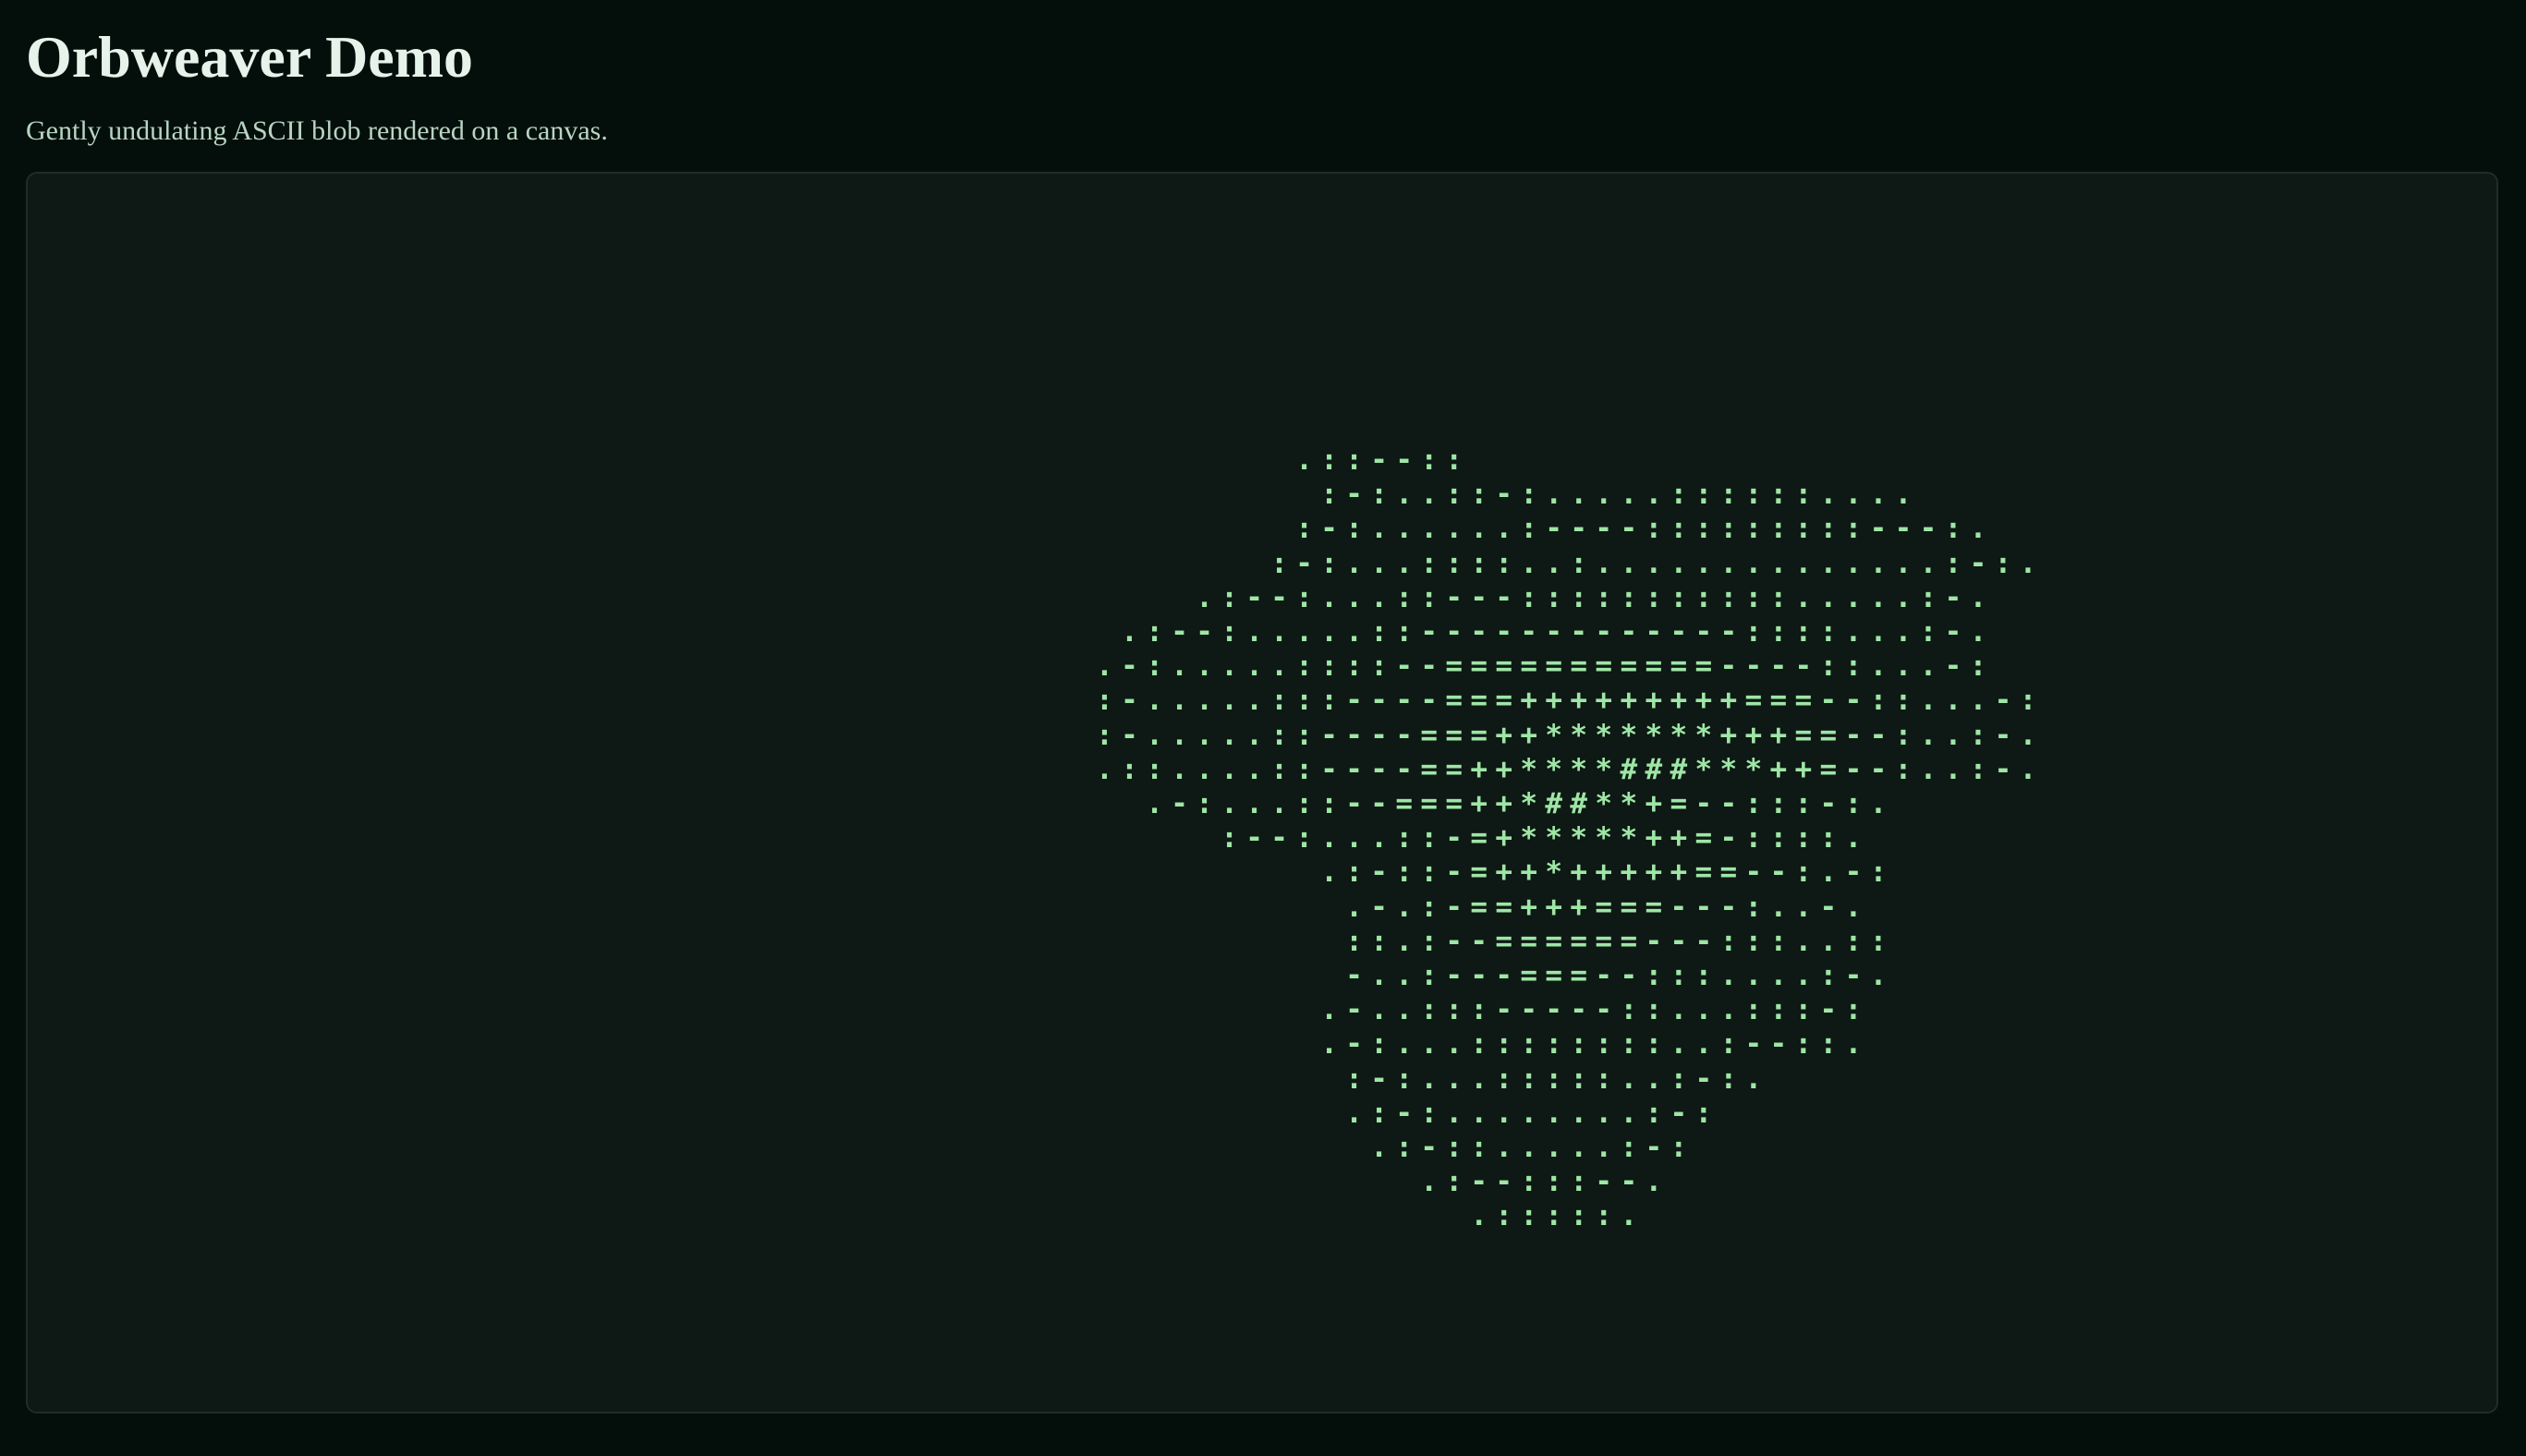  I want to click on ascii-line: .:-::.....:-:, so click(1245, 1148).